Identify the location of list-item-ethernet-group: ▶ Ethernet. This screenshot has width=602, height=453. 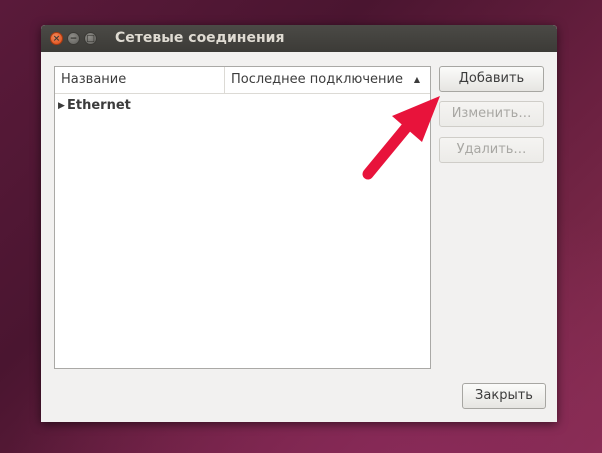
(242, 106).